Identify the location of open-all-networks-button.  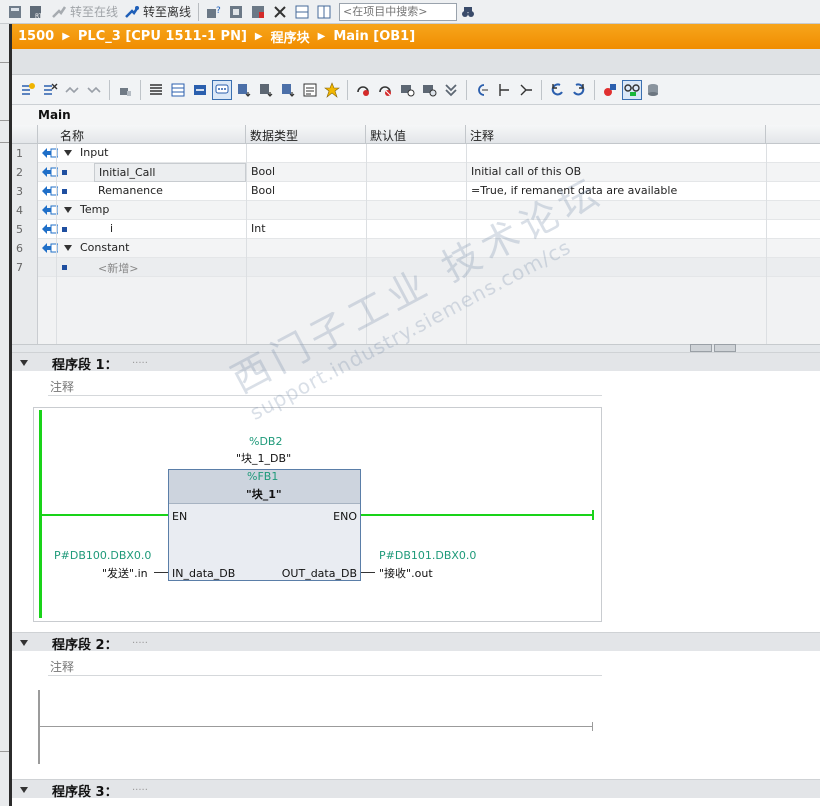
(72, 90).